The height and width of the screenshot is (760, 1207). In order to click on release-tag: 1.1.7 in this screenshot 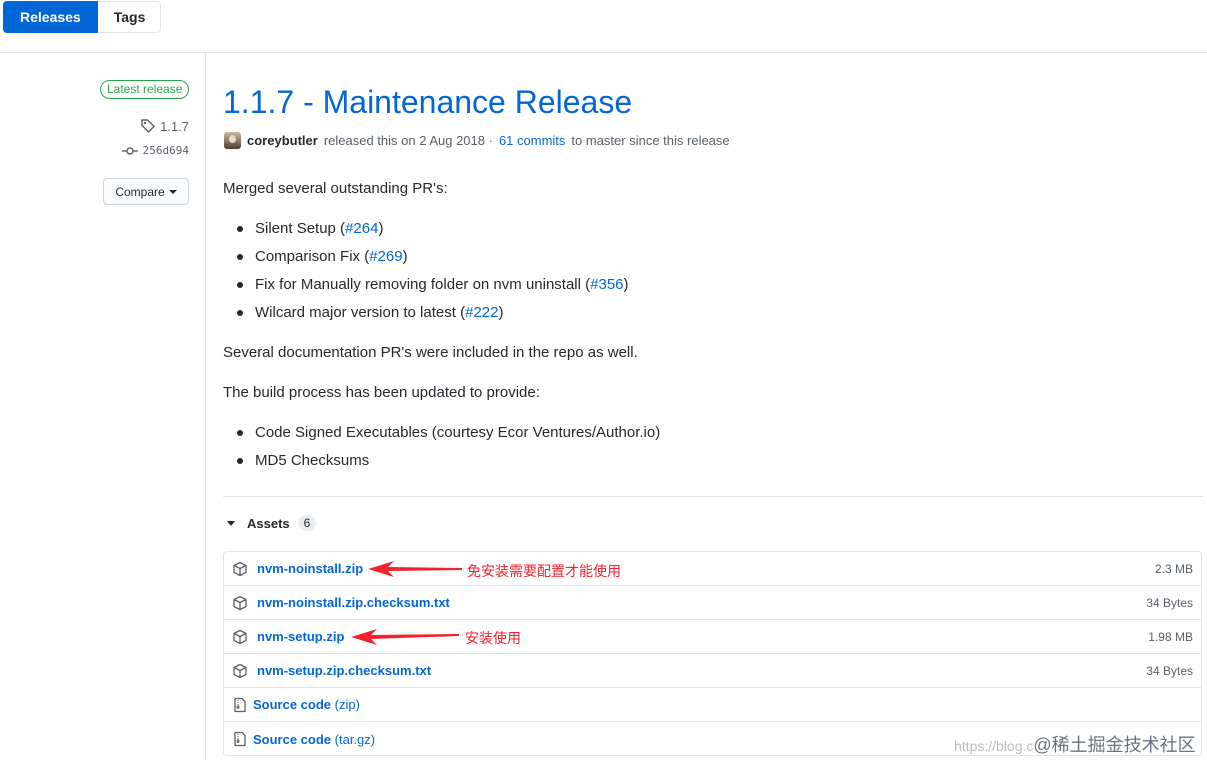, I will do `click(164, 126)`.